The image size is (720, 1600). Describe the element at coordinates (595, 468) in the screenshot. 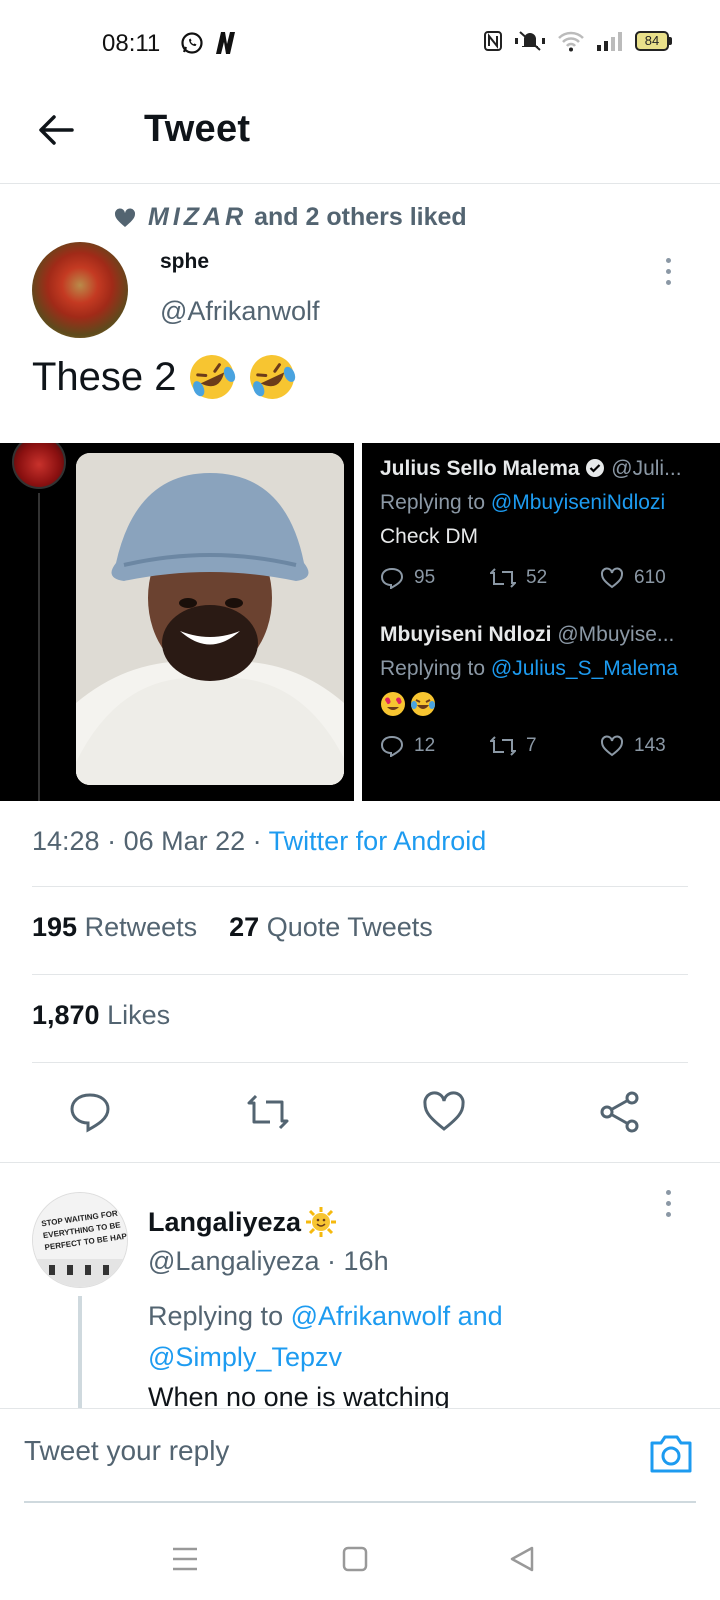

I see `verified-badge-icon` at that location.